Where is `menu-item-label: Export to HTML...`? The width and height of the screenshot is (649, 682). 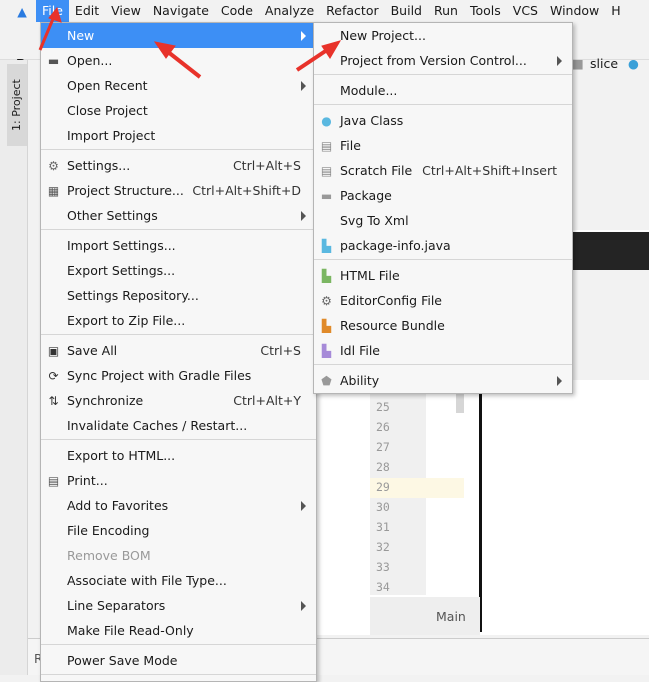
menu-item-label: Export to HTML... is located at coordinates (121, 455).